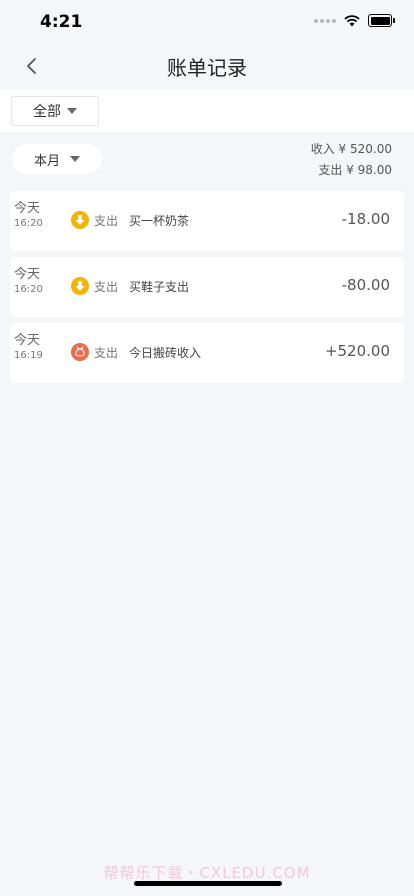 Image resolution: width=414 pixels, height=896 pixels. What do you see at coordinates (325, 20) in the screenshot?
I see `cellular-signal-icon` at bounding box center [325, 20].